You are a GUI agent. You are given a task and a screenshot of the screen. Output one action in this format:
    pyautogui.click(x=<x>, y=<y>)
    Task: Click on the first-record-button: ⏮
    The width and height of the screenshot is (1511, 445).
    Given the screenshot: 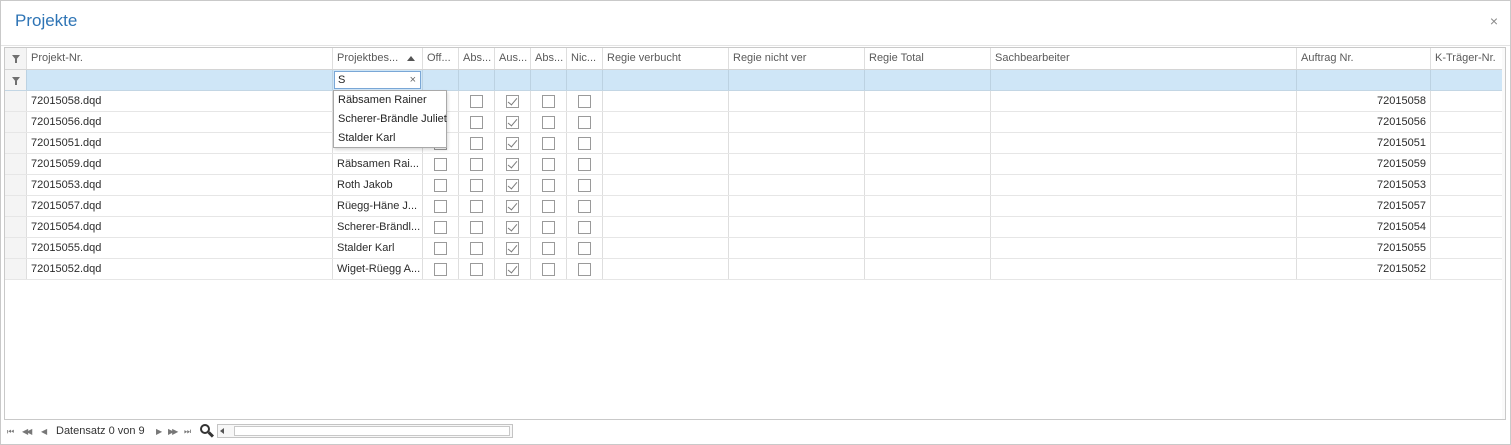 What is the action you would take?
    pyautogui.click(x=10, y=432)
    